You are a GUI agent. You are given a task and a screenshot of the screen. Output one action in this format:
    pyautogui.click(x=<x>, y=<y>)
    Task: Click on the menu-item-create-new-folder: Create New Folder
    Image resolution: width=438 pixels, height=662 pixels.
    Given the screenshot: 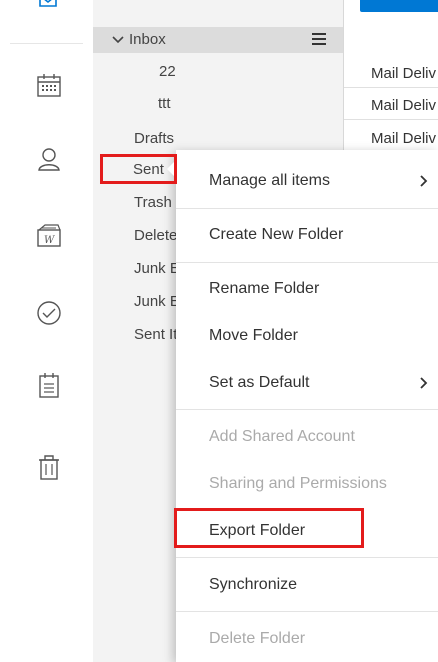 What is the action you would take?
    pyautogui.click(x=307, y=235)
    